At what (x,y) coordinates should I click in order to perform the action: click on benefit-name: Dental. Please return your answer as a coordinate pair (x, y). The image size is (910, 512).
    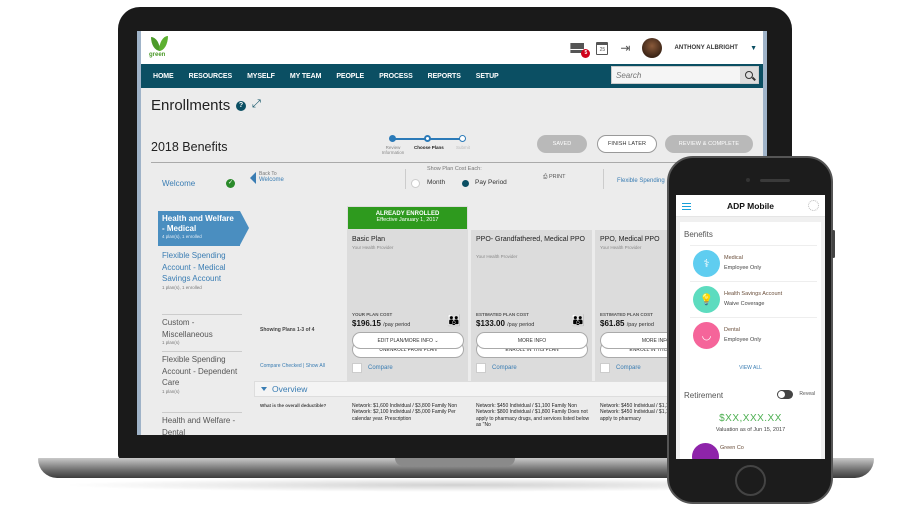
    Looking at the image, I should click on (732, 330).